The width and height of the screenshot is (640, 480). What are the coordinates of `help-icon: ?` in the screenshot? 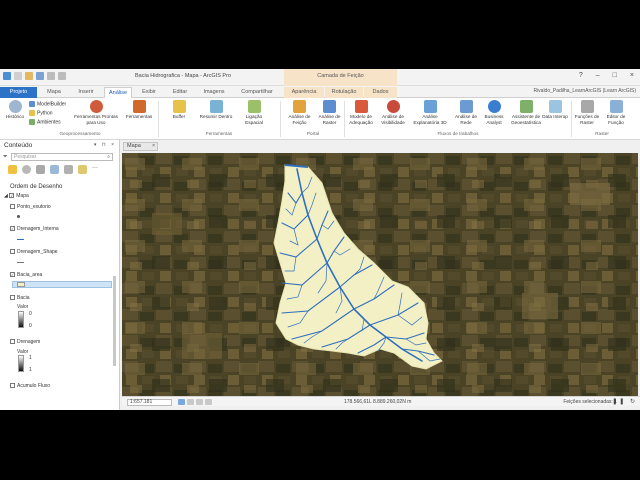 It's located at (581, 75).